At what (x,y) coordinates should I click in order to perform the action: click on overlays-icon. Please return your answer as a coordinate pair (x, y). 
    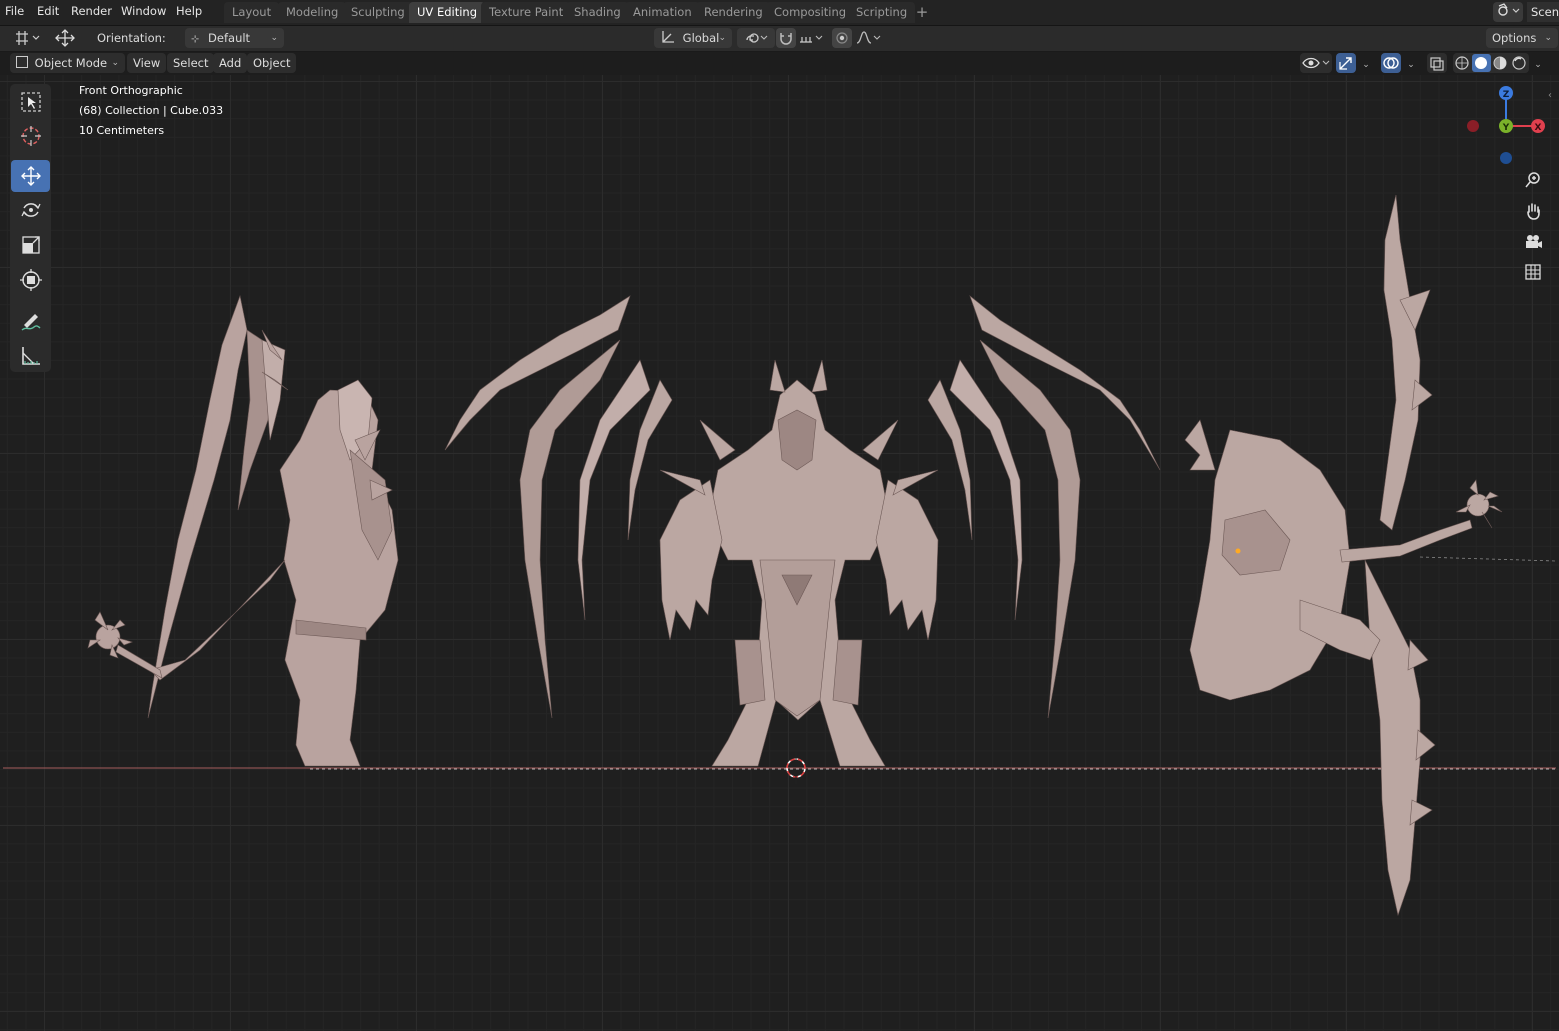
    Looking at the image, I should click on (1391, 63).